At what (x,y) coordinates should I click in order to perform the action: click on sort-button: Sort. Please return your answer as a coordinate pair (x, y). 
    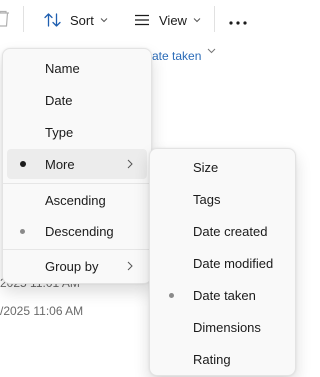
    Looking at the image, I should click on (76, 20).